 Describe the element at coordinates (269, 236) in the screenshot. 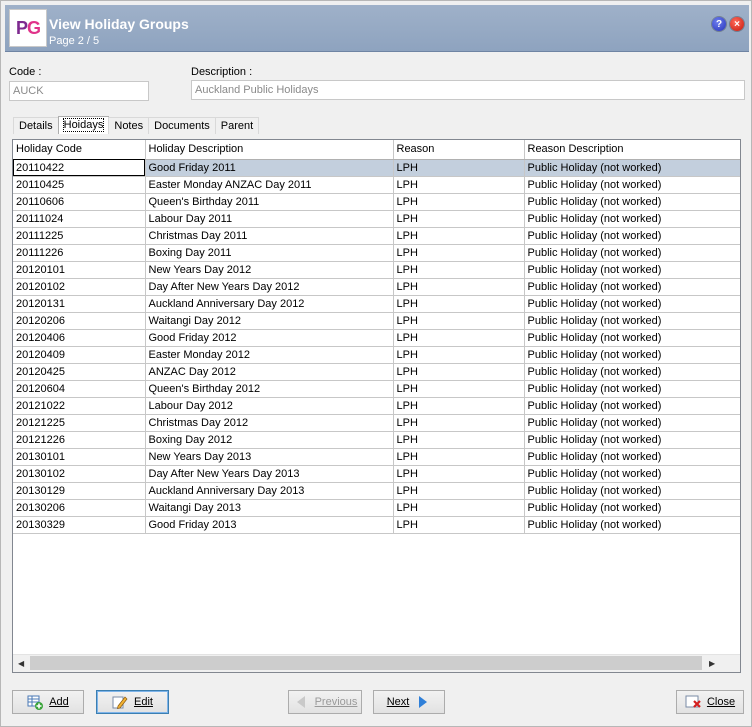

I see `cell-holiday-description: Christmas Day 2011` at that location.